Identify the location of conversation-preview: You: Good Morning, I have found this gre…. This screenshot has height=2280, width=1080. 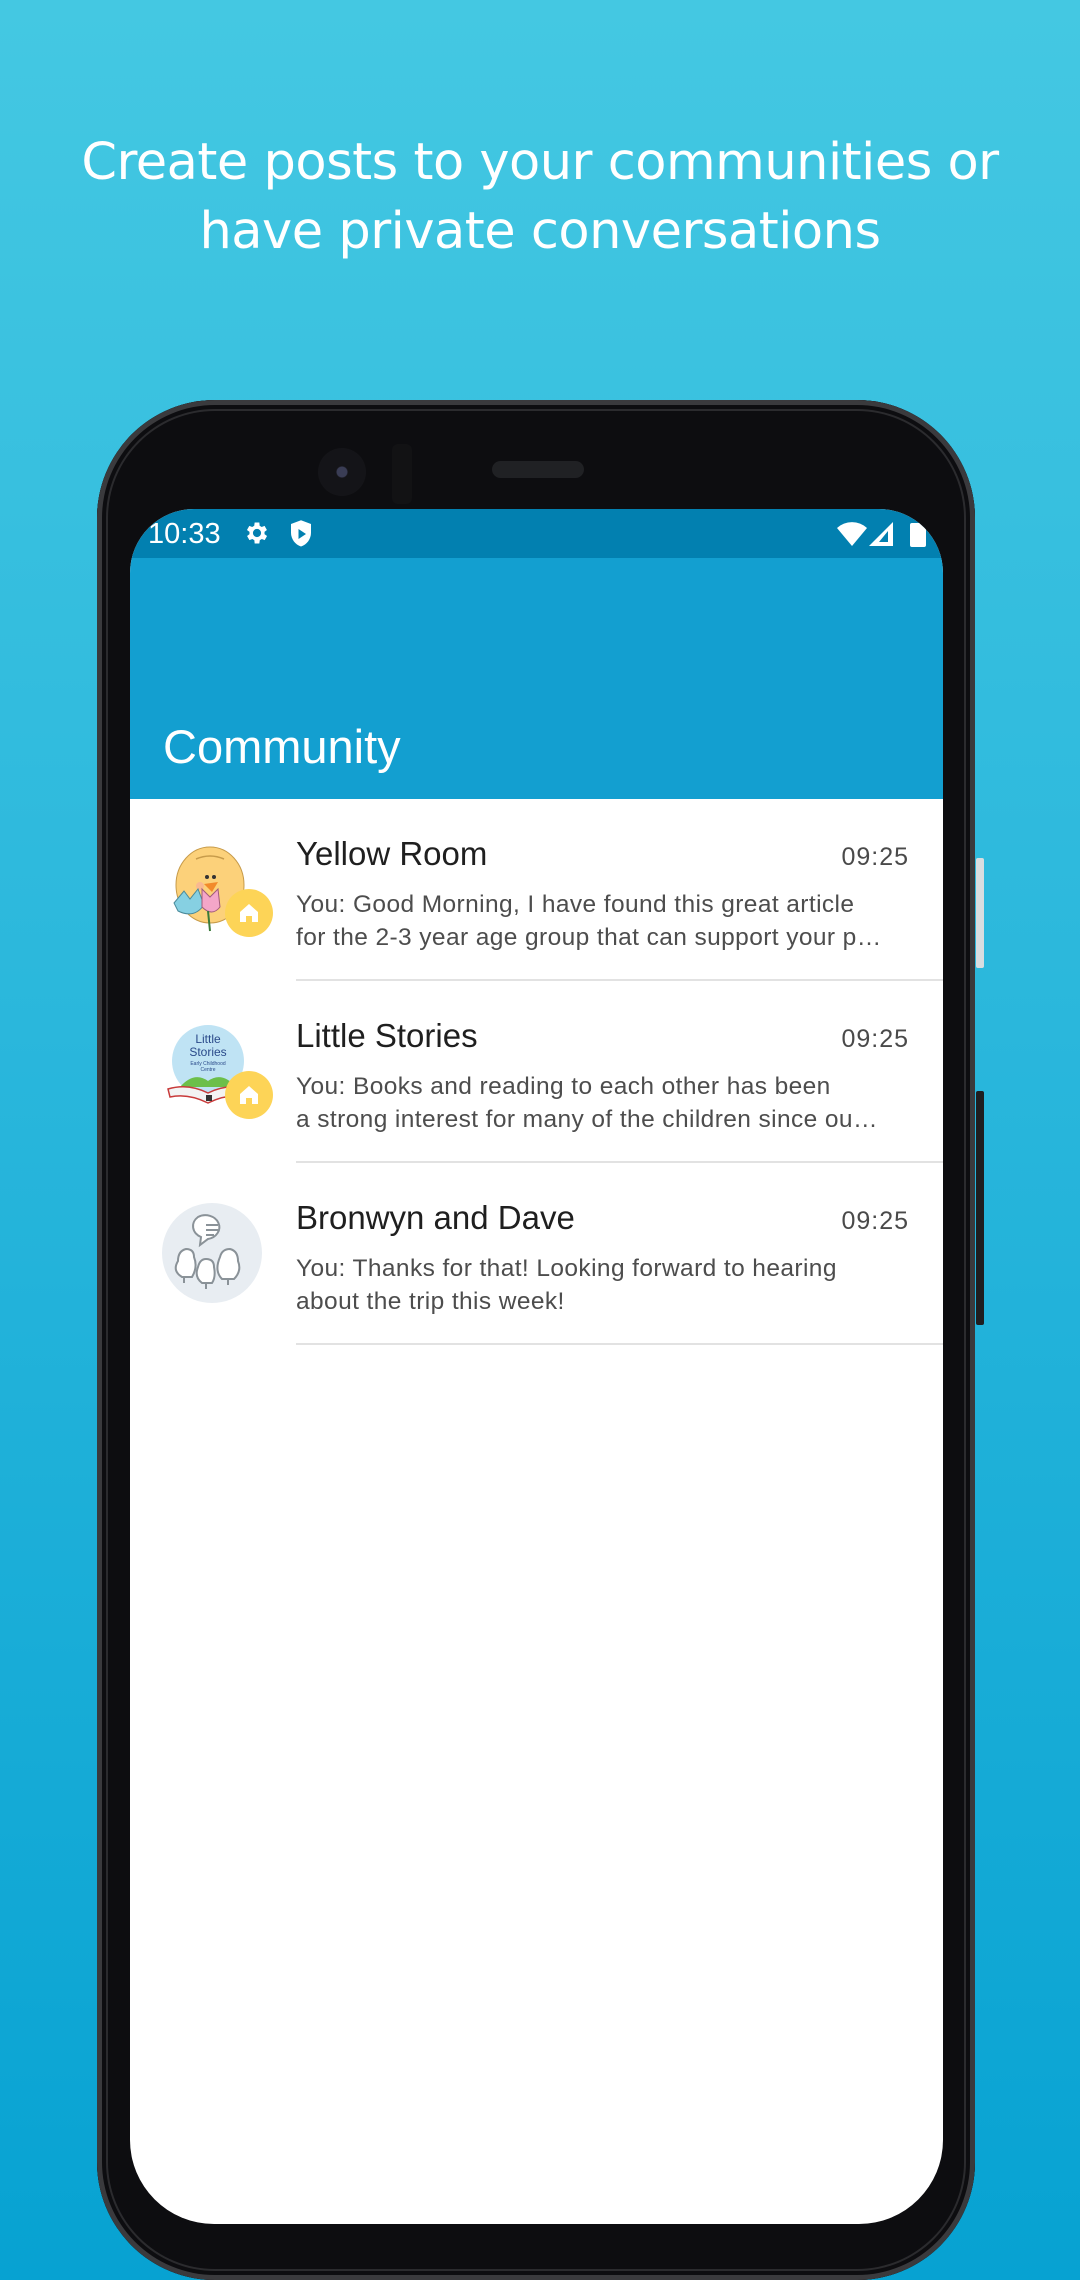
(603, 921).